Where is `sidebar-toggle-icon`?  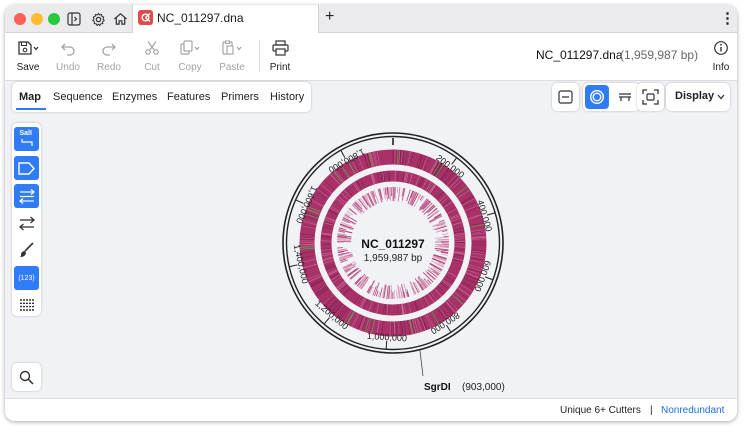 sidebar-toggle-icon is located at coordinates (74, 19).